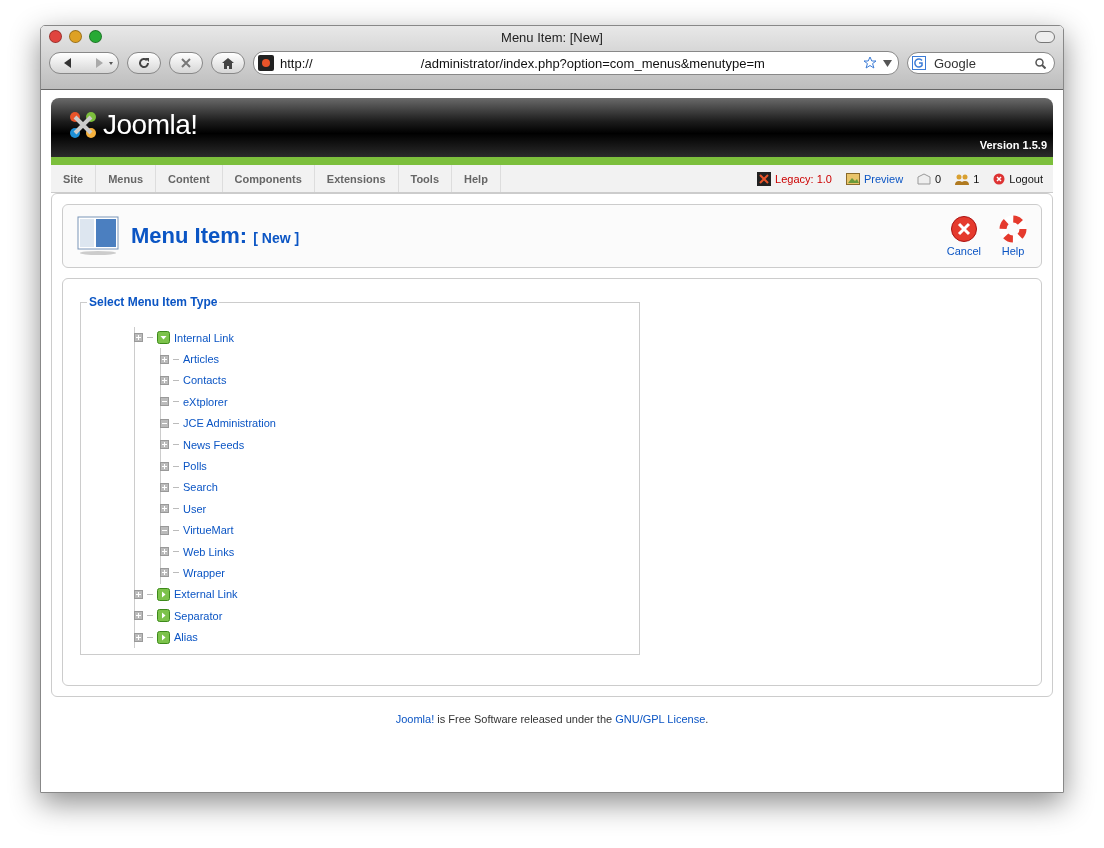  What do you see at coordinates (924, 178) in the screenshot?
I see `envelope-icon` at bounding box center [924, 178].